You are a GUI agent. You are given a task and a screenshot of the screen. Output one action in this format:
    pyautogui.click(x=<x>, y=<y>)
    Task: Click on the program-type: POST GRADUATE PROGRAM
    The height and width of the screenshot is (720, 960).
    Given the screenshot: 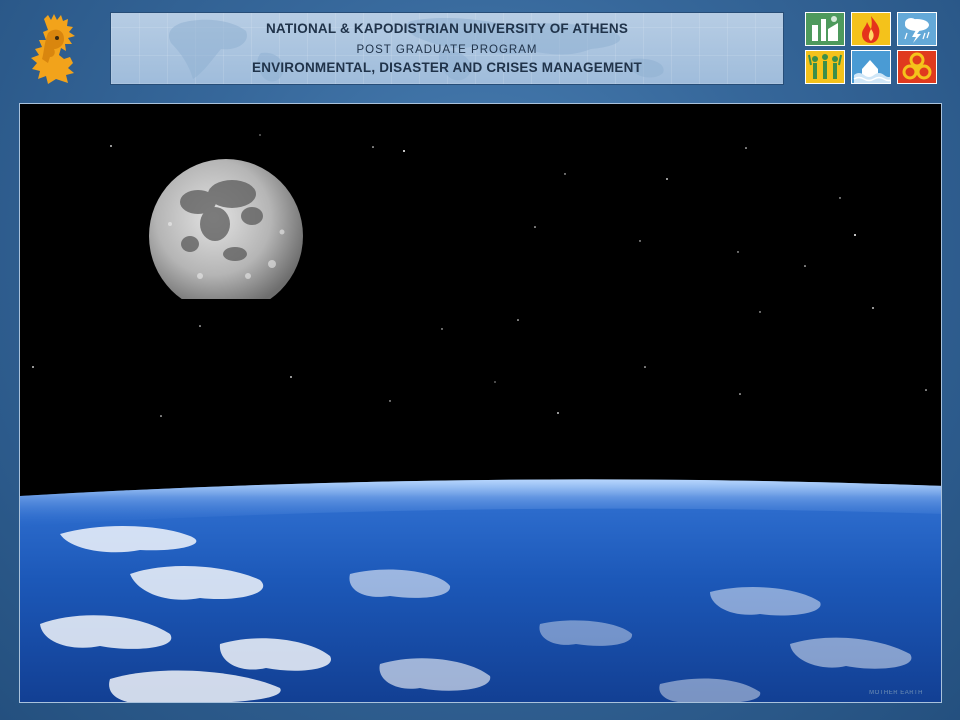 What is the action you would take?
    pyautogui.click(x=447, y=50)
    